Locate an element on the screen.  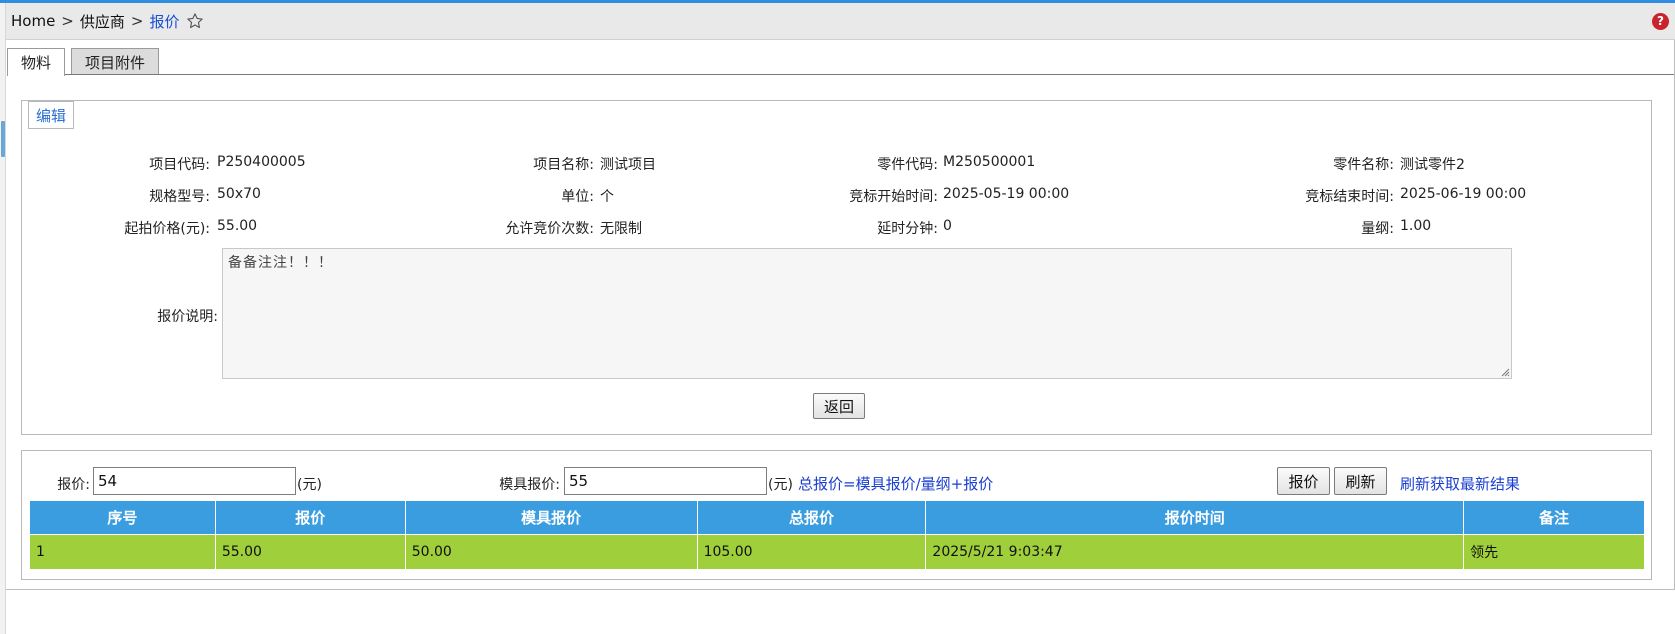
star-icon is located at coordinates (195, 21).